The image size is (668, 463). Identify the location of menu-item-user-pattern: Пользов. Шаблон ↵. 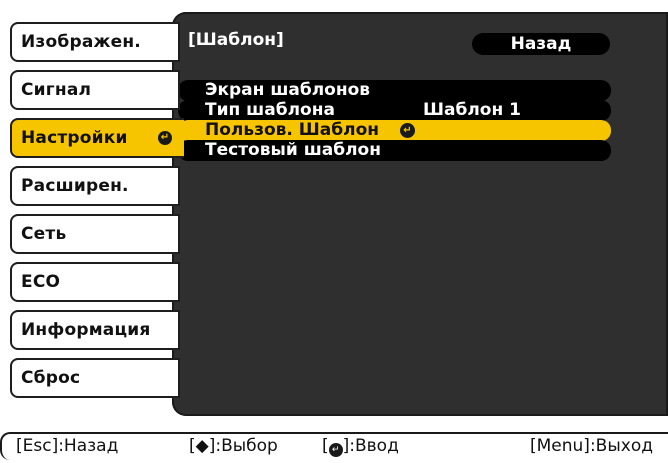
(394, 130).